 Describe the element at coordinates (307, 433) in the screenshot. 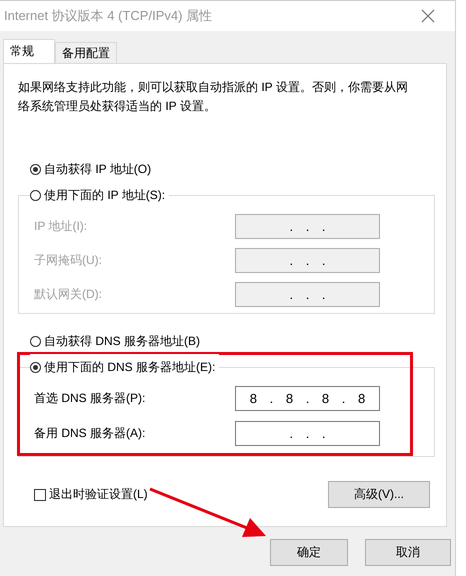

I see `ip-address-field: . . .` at that location.